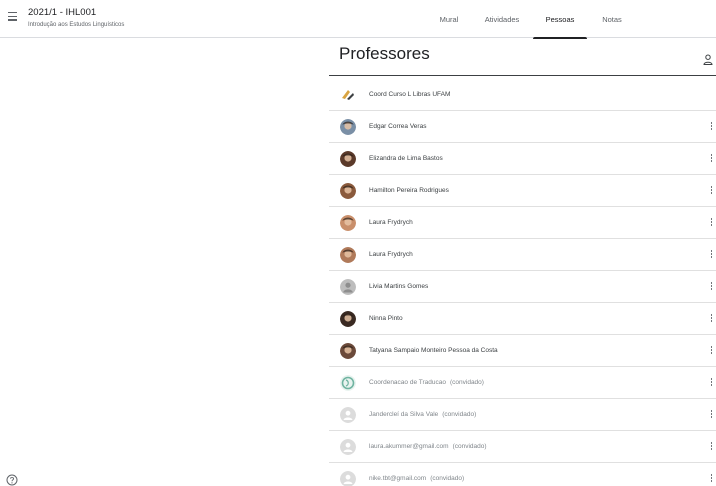 This screenshot has height=486, width=716. I want to click on person-name-text: Edgar Correa Veras, so click(398, 126).